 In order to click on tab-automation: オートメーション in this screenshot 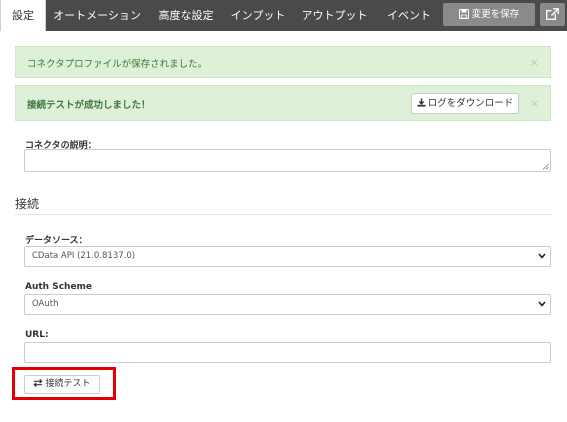, I will do `click(97, 15)`.